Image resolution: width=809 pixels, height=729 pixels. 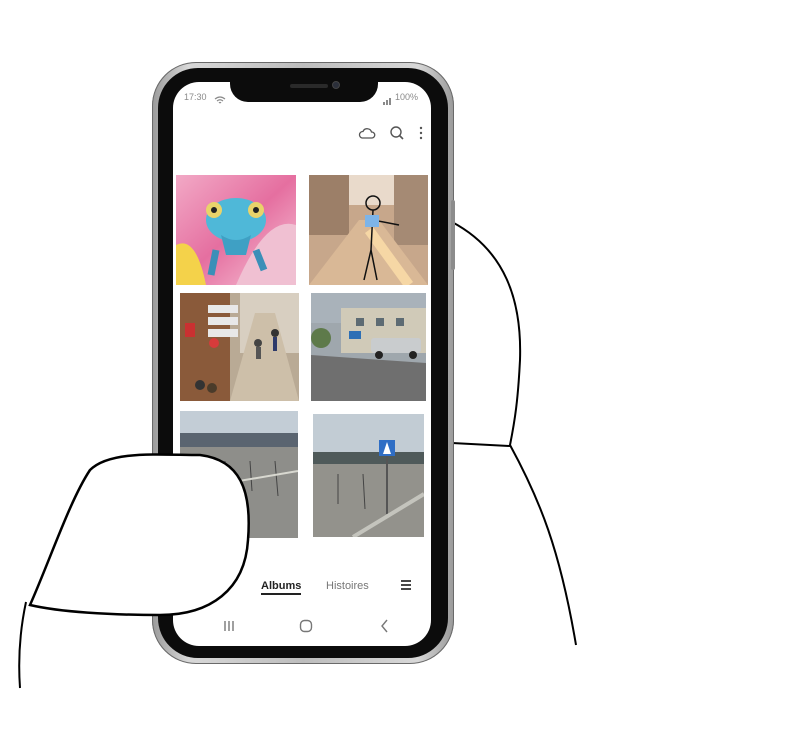 I want to click on search-icon, so click(x=397, y=133).